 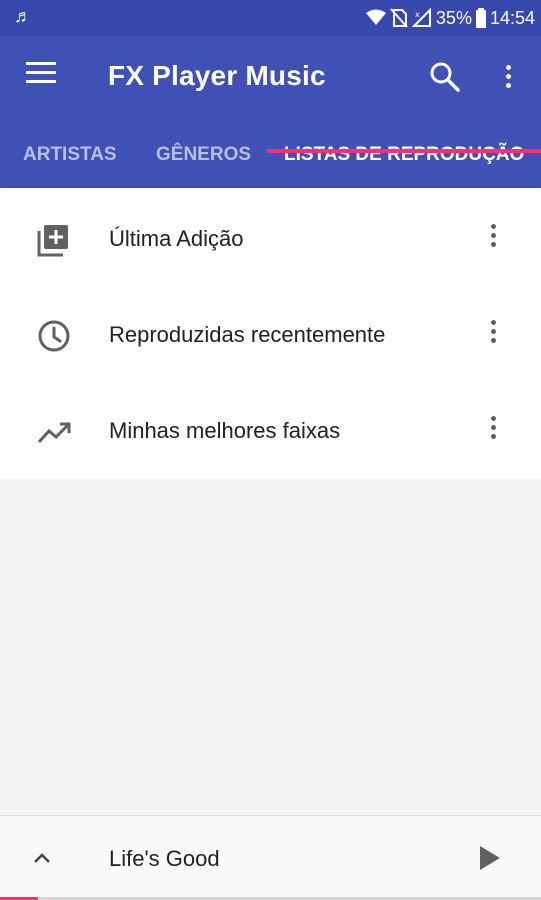 I want to click on tab-bar: ARTISTAS GÊNEROS LISTAS DE REPRODUÇÃO, so click(x=270, y=162).